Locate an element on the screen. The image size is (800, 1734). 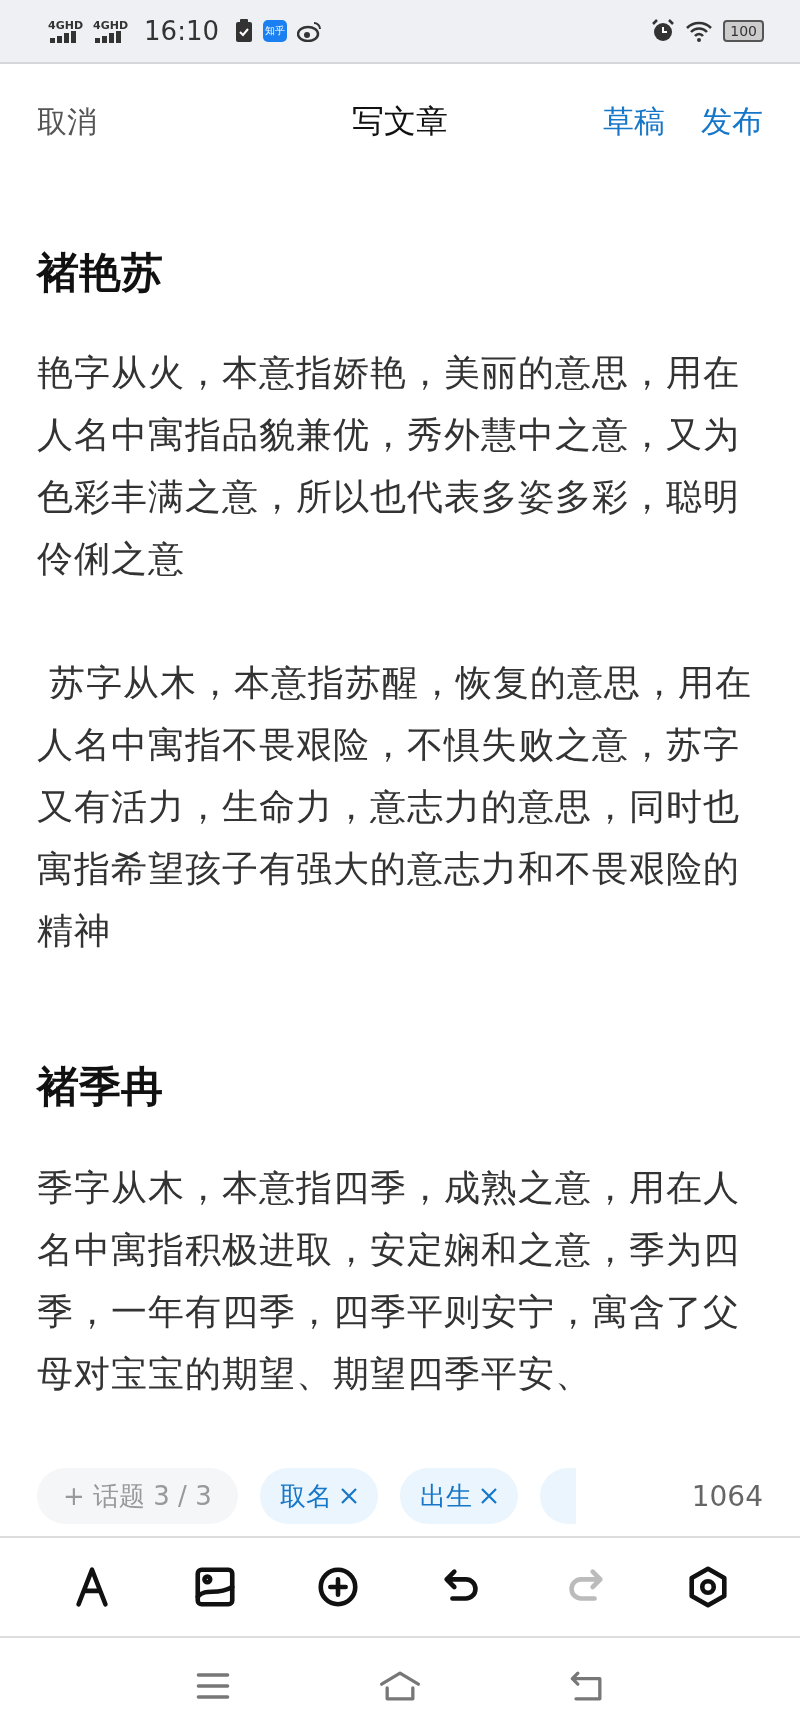
cancel-button: 取消 is located at coordinates (67, 122).